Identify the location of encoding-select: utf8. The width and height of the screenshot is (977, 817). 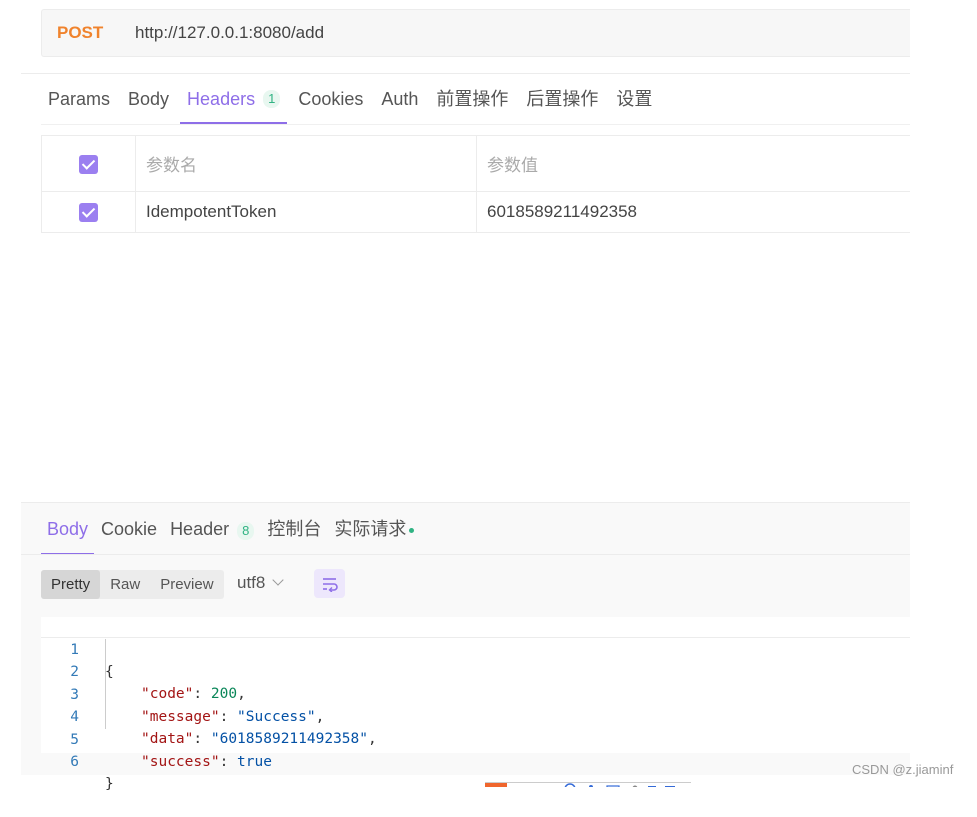
(261, 583).